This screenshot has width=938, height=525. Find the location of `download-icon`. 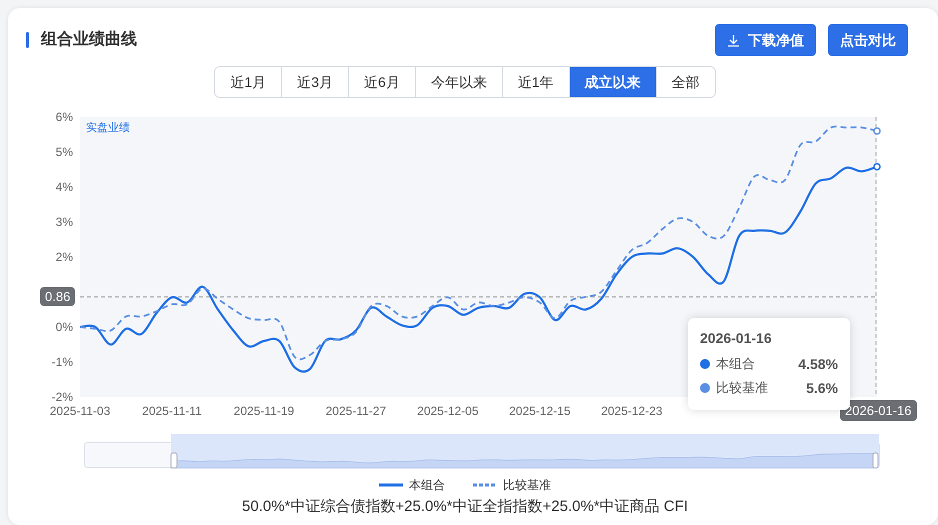

download-icon is located at coordinates (733, 40).